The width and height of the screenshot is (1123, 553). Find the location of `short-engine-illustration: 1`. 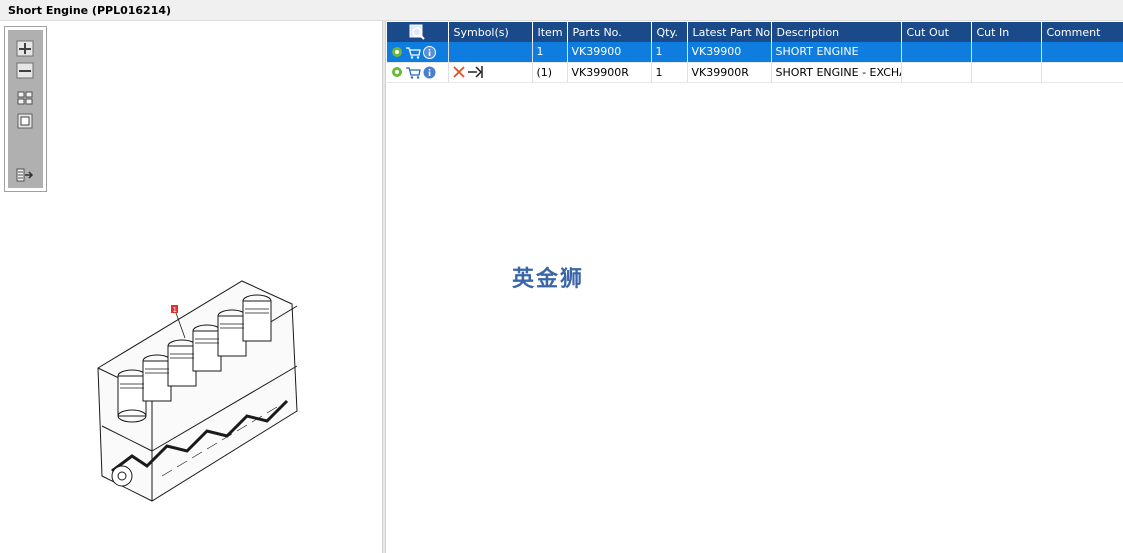

short-engine-illustration: 1 is located at coordinates (197, 391).